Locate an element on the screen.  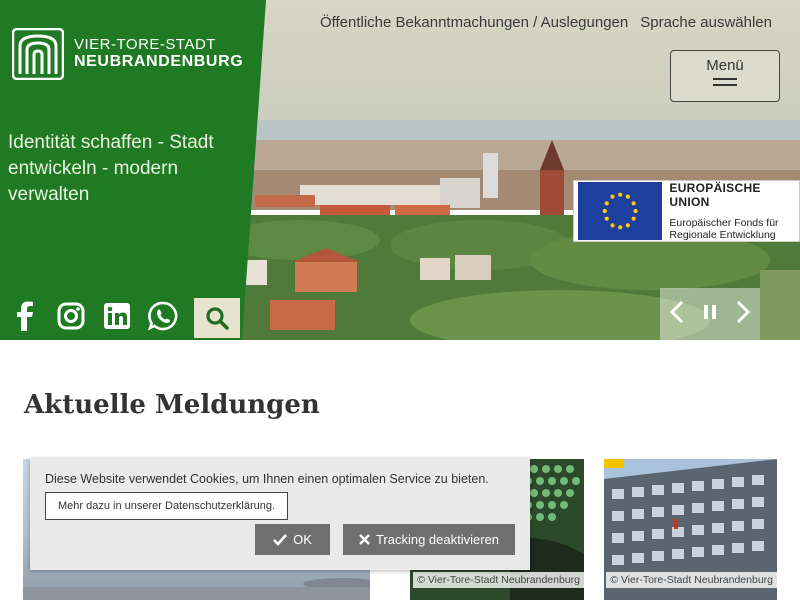
eu-subtitle-2: Regionale Entwicklung is located at coordinates (722, 235).